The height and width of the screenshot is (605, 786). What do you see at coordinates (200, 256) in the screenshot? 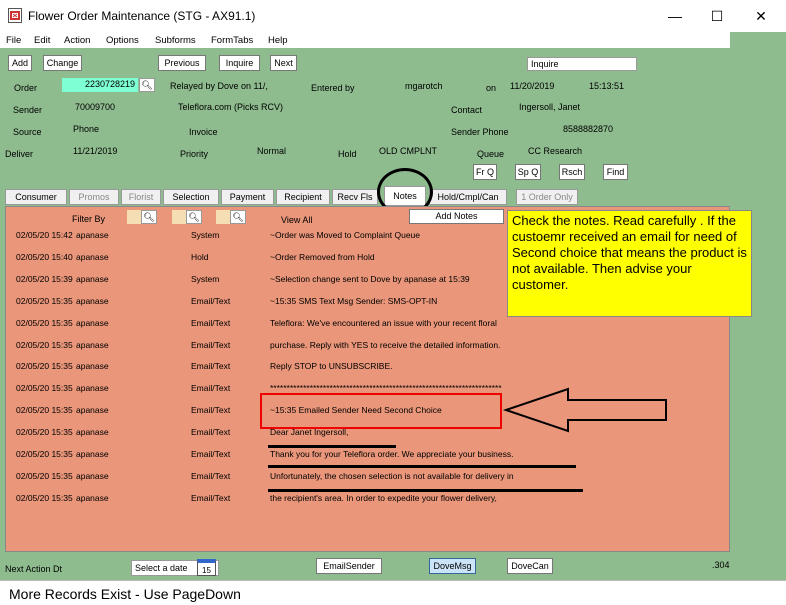
I see `note-type: Hold` at bounding box center [200, 256].